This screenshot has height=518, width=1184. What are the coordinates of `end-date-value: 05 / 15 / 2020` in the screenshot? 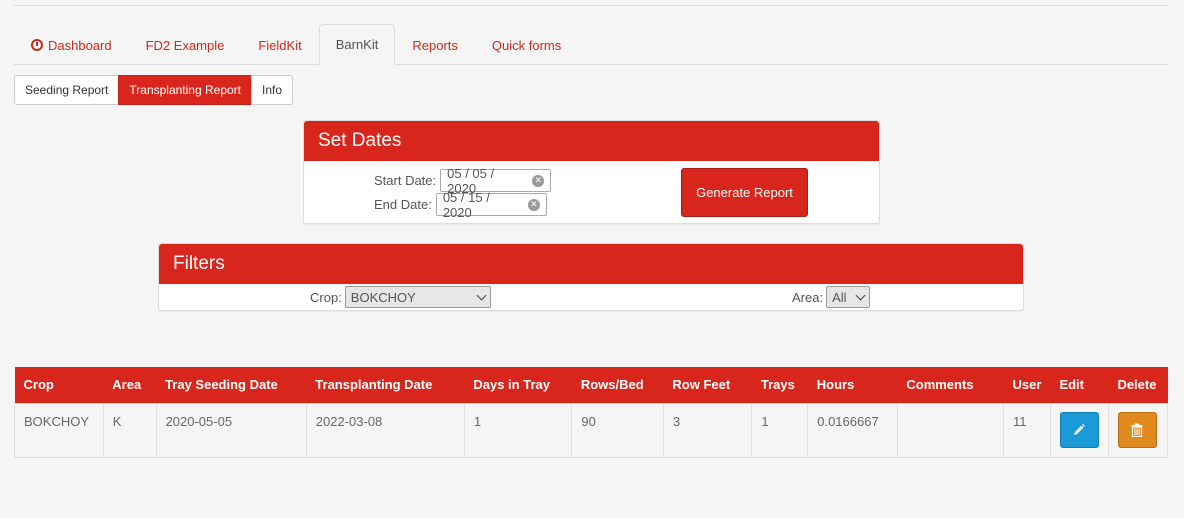 It's located at (466, 204).